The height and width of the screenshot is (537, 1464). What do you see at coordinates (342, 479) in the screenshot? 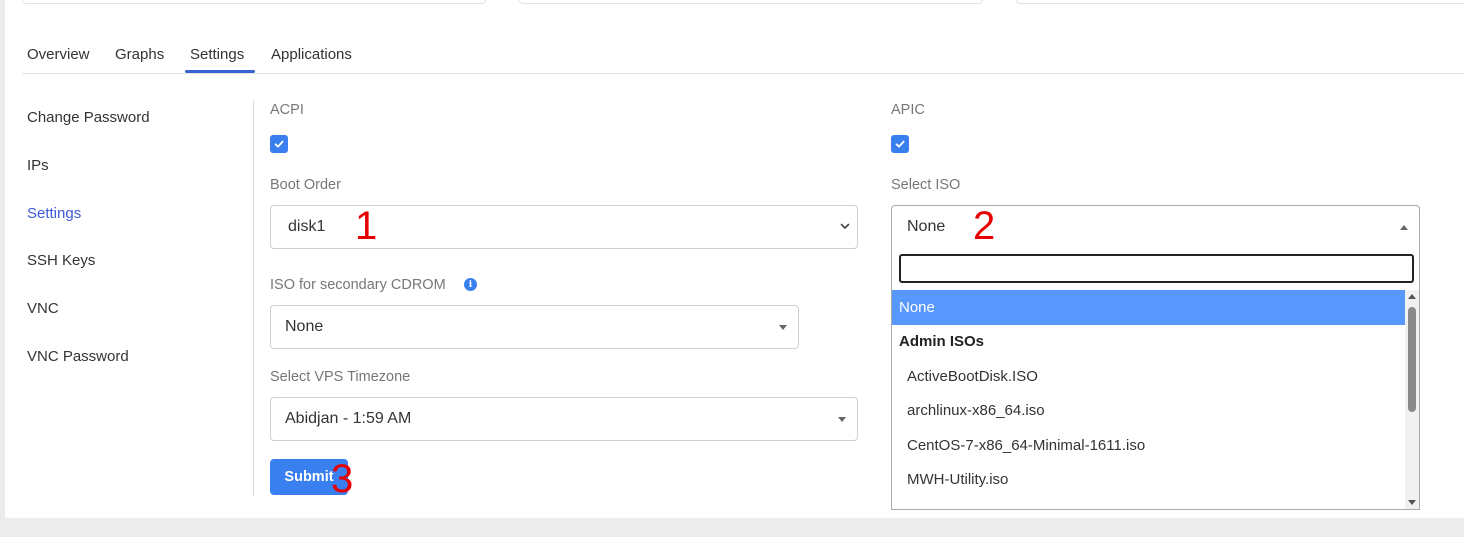
I see `annotation-3: 3` at bounding box center [342, 479].